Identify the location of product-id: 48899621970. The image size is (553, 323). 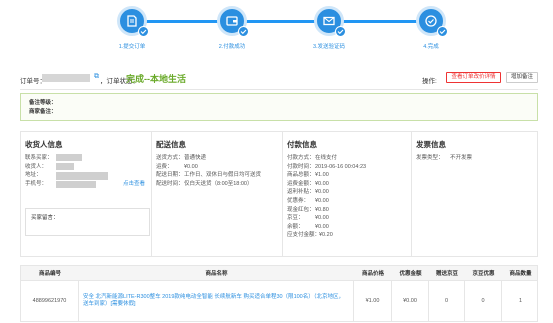
(50, 301).